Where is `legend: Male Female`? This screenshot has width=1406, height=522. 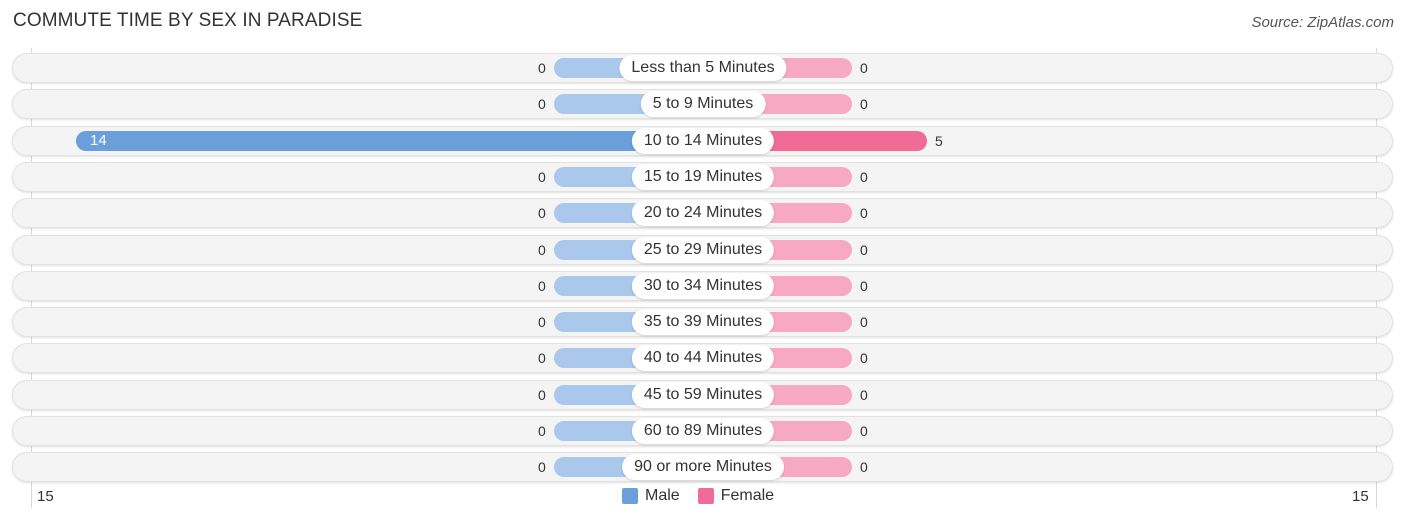 legend: Male Female is located at coordinates (707, 496).